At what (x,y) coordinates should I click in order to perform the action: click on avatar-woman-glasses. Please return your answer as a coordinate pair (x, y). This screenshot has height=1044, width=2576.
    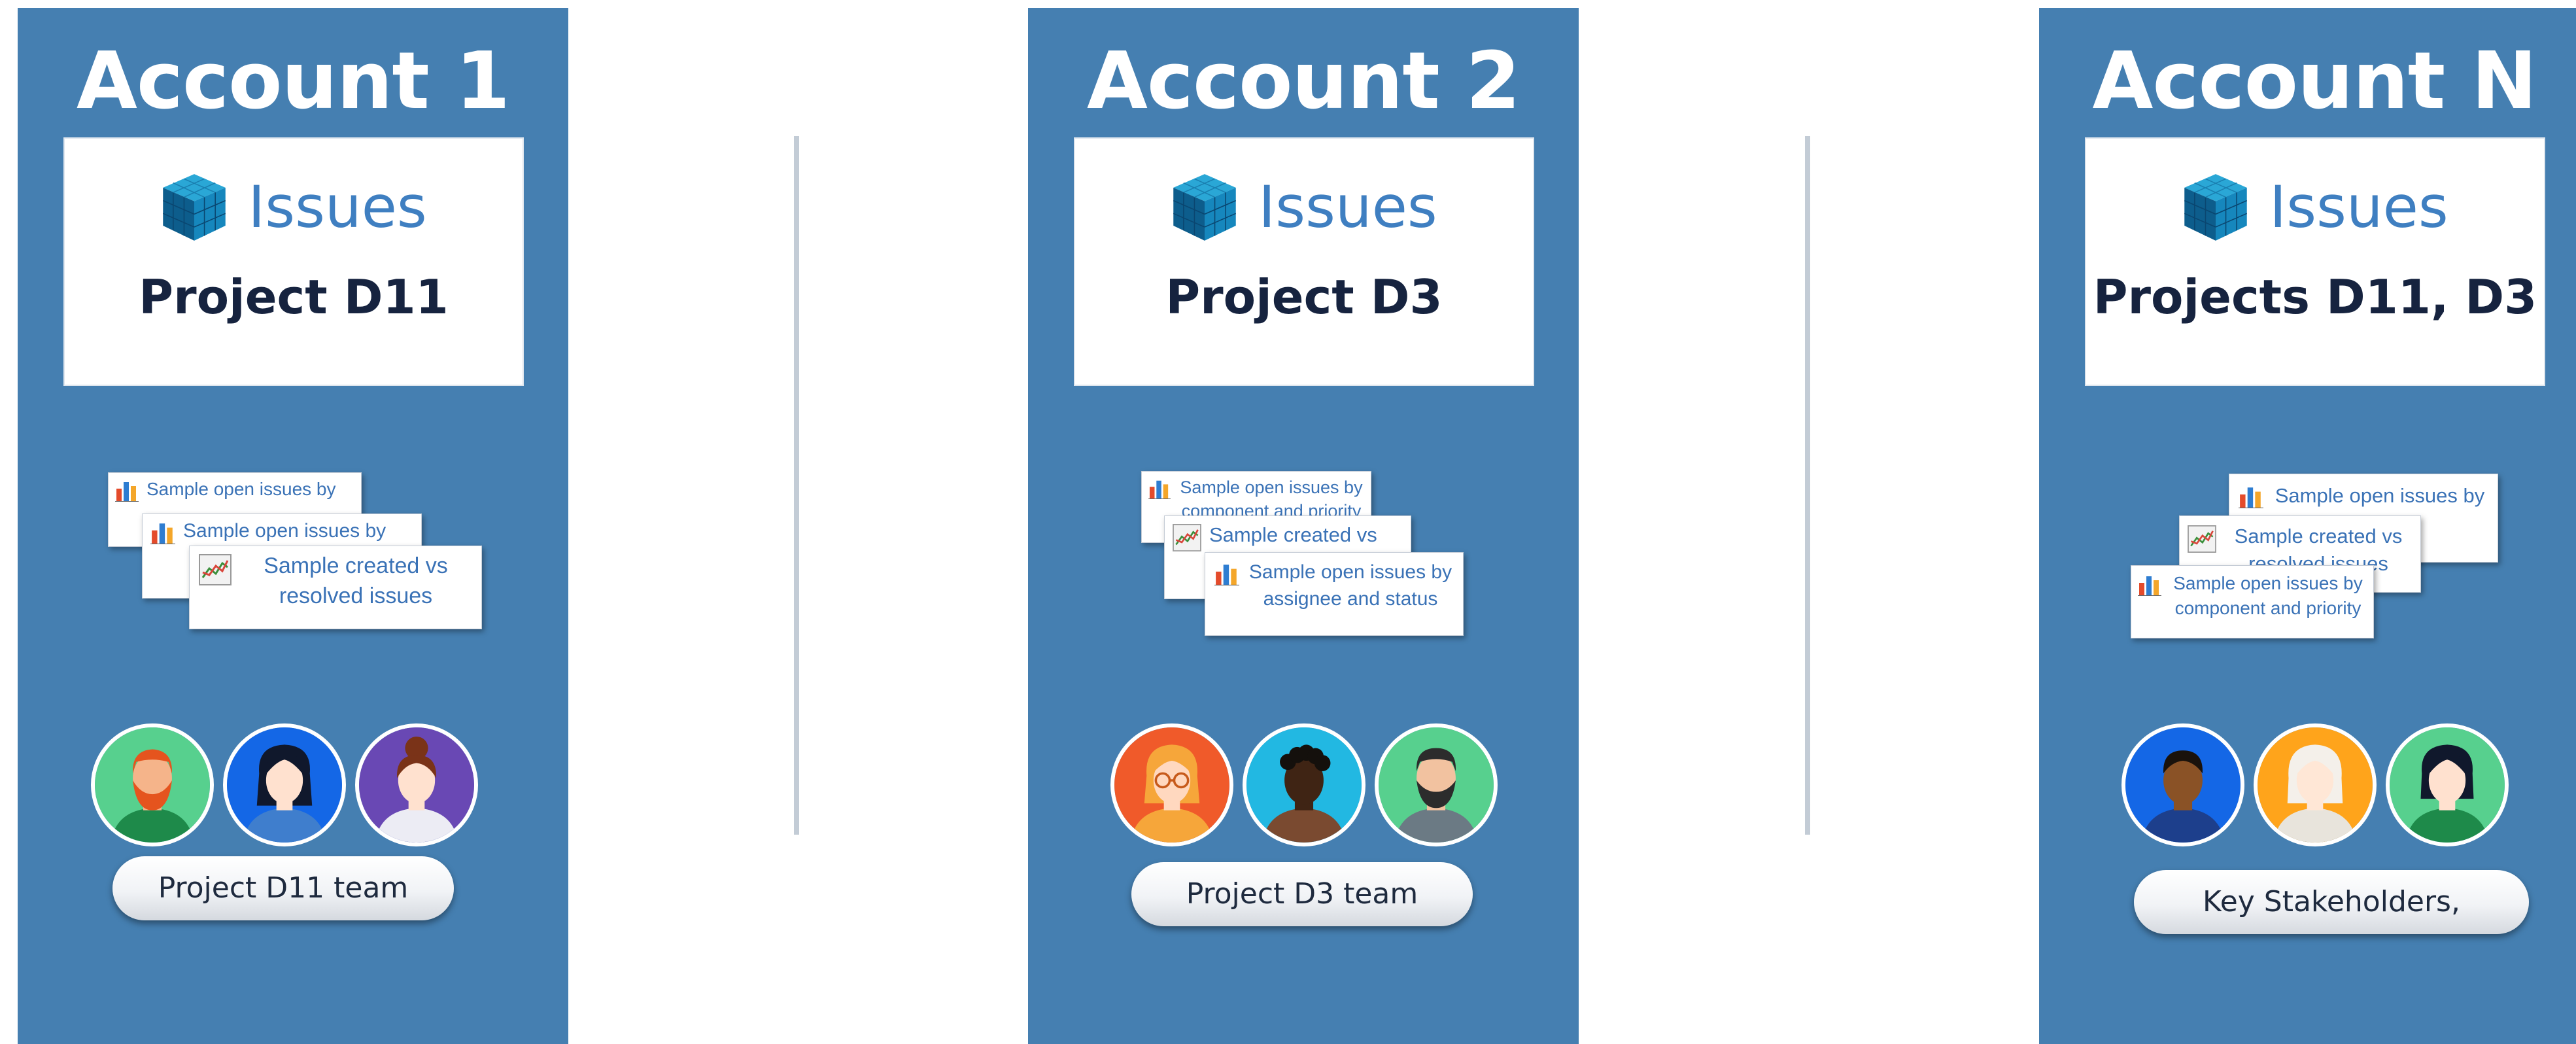
    Looking at the image, I should click on (1172, 784).